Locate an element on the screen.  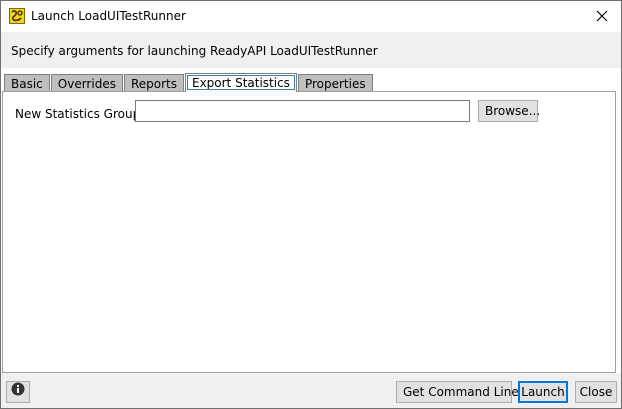
close-button: Close is located at coordinates (596, 392).